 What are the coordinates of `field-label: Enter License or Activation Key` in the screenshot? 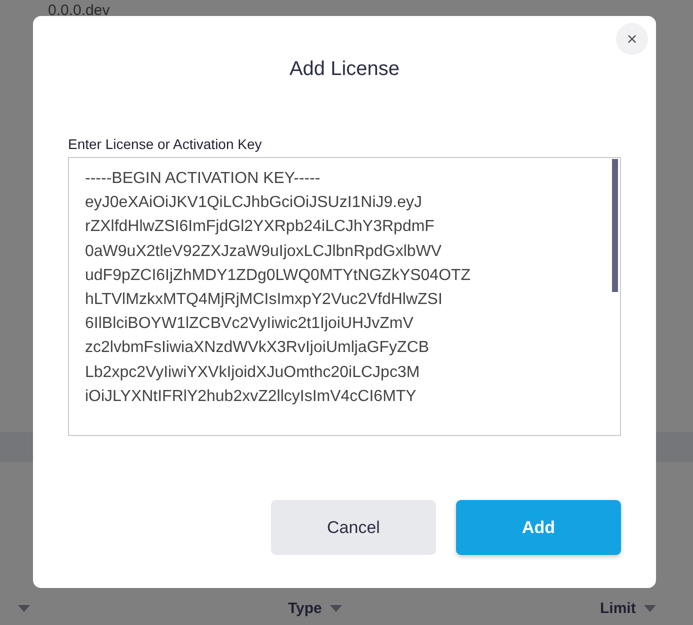 It's located at (165, 144).